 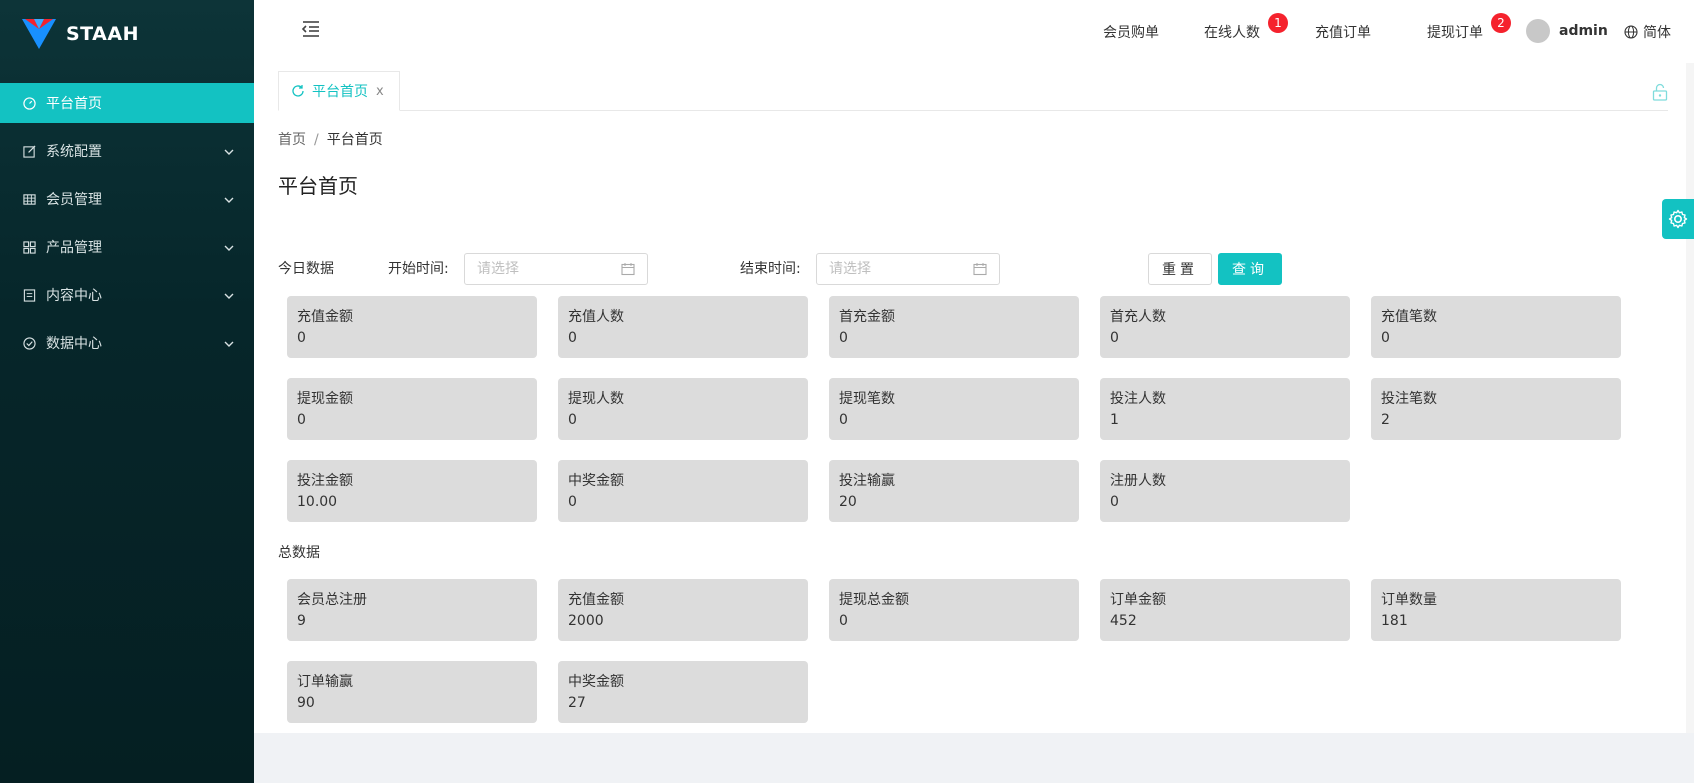 I want to click on filter-row: 今日数据 开始时间: 结束时间: 重置 查询, so click(x=878, y=269).